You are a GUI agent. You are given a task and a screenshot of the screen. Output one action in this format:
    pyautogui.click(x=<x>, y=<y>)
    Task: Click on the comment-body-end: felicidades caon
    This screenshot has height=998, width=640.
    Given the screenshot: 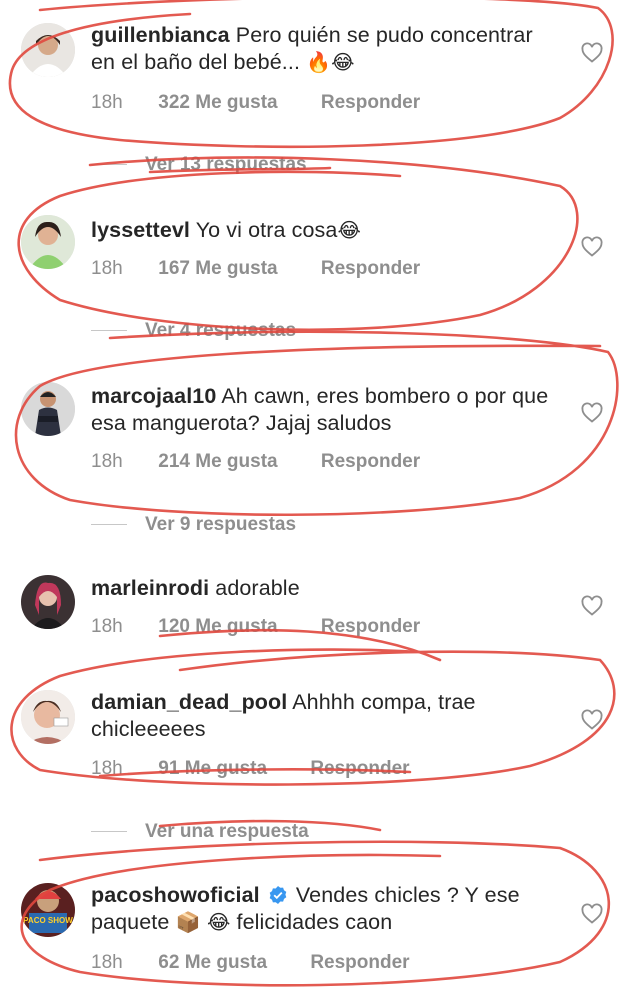 What is the action you would take?
    pyautogui.click(x=314, y=922)
    